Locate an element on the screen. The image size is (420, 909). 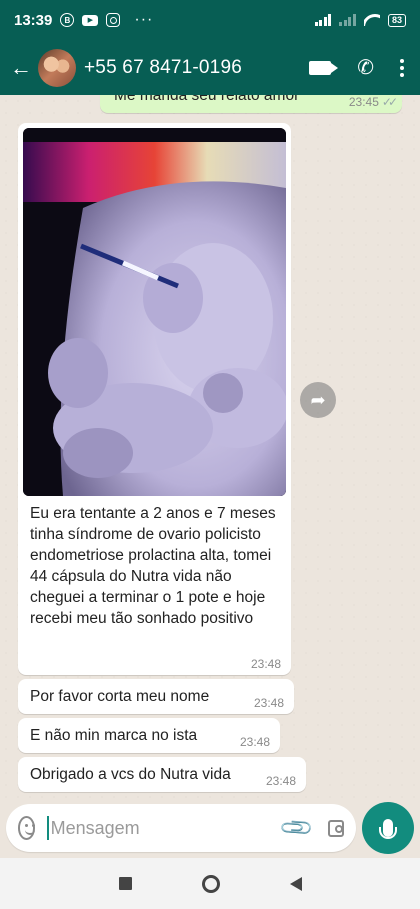
more-notifications-icon: ··· is located at coordinates (144, 19).